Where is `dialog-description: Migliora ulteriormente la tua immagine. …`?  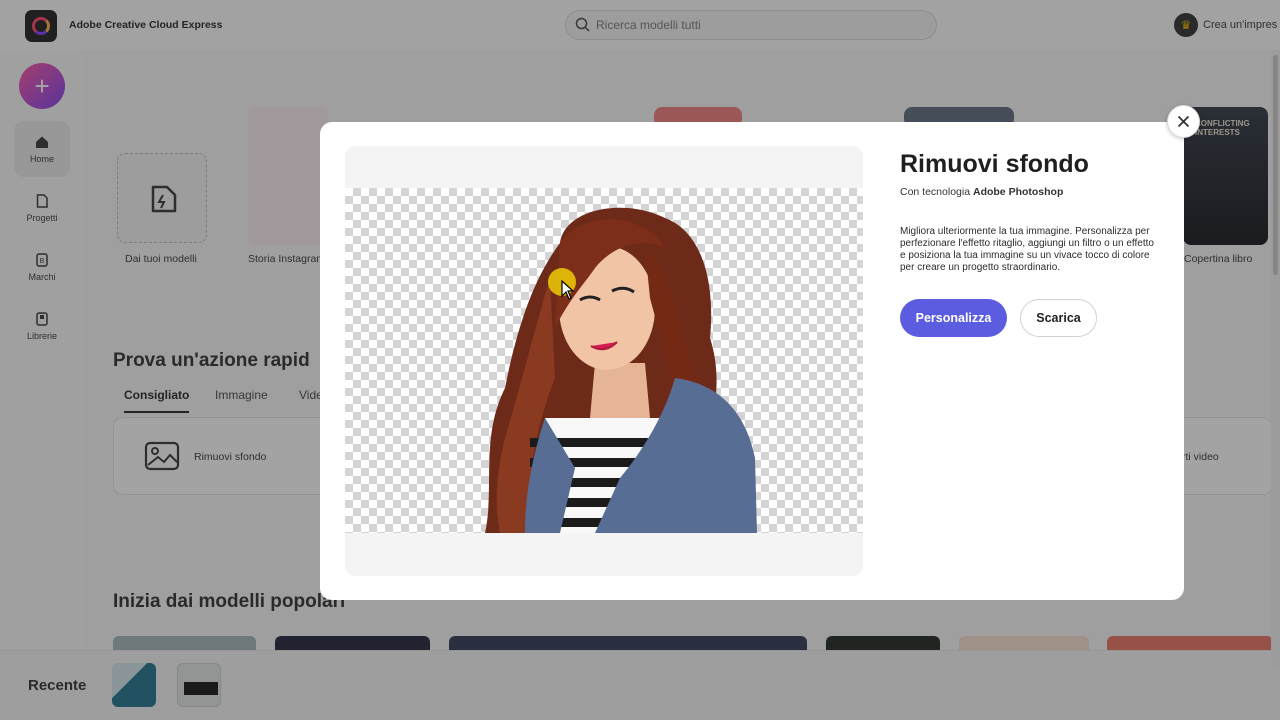 dialog-description: Migliora ulteriormente la tua immagine. … is located at coordinates (1027, 249).